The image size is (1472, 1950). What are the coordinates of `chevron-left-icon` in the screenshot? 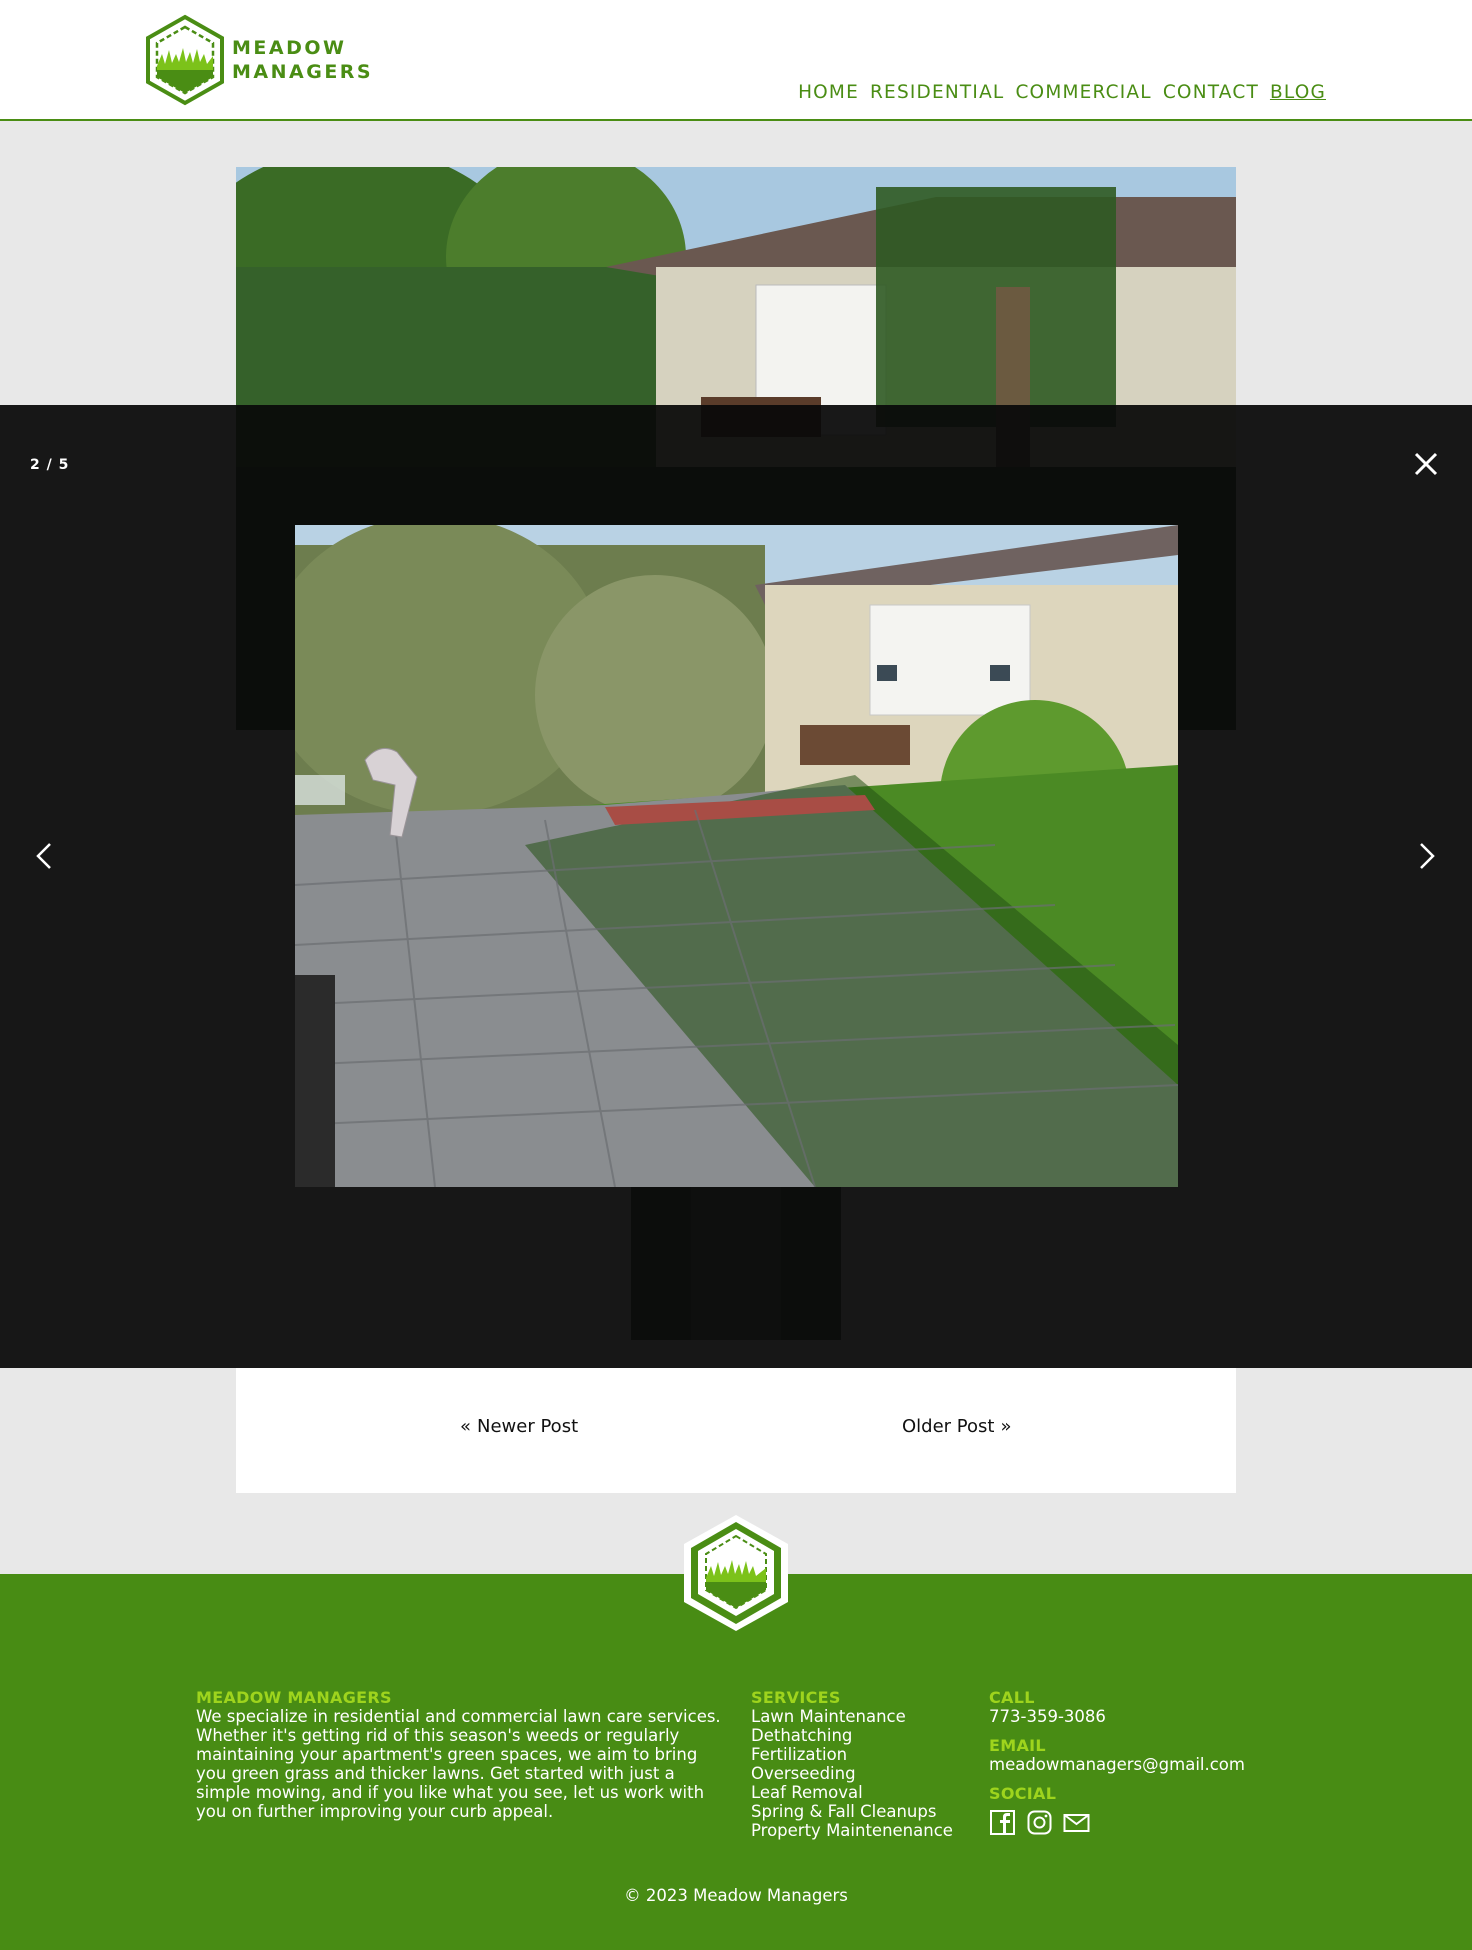 It's located at (43, 856).